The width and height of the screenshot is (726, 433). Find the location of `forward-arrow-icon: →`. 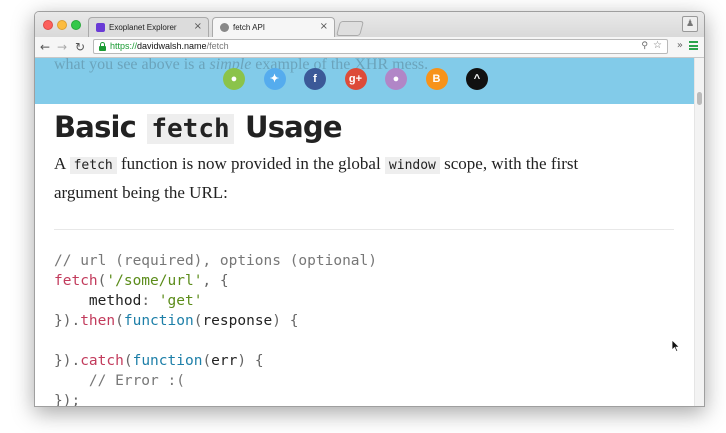

forward-arrow-icon: → is located at coordinates (62, 47).